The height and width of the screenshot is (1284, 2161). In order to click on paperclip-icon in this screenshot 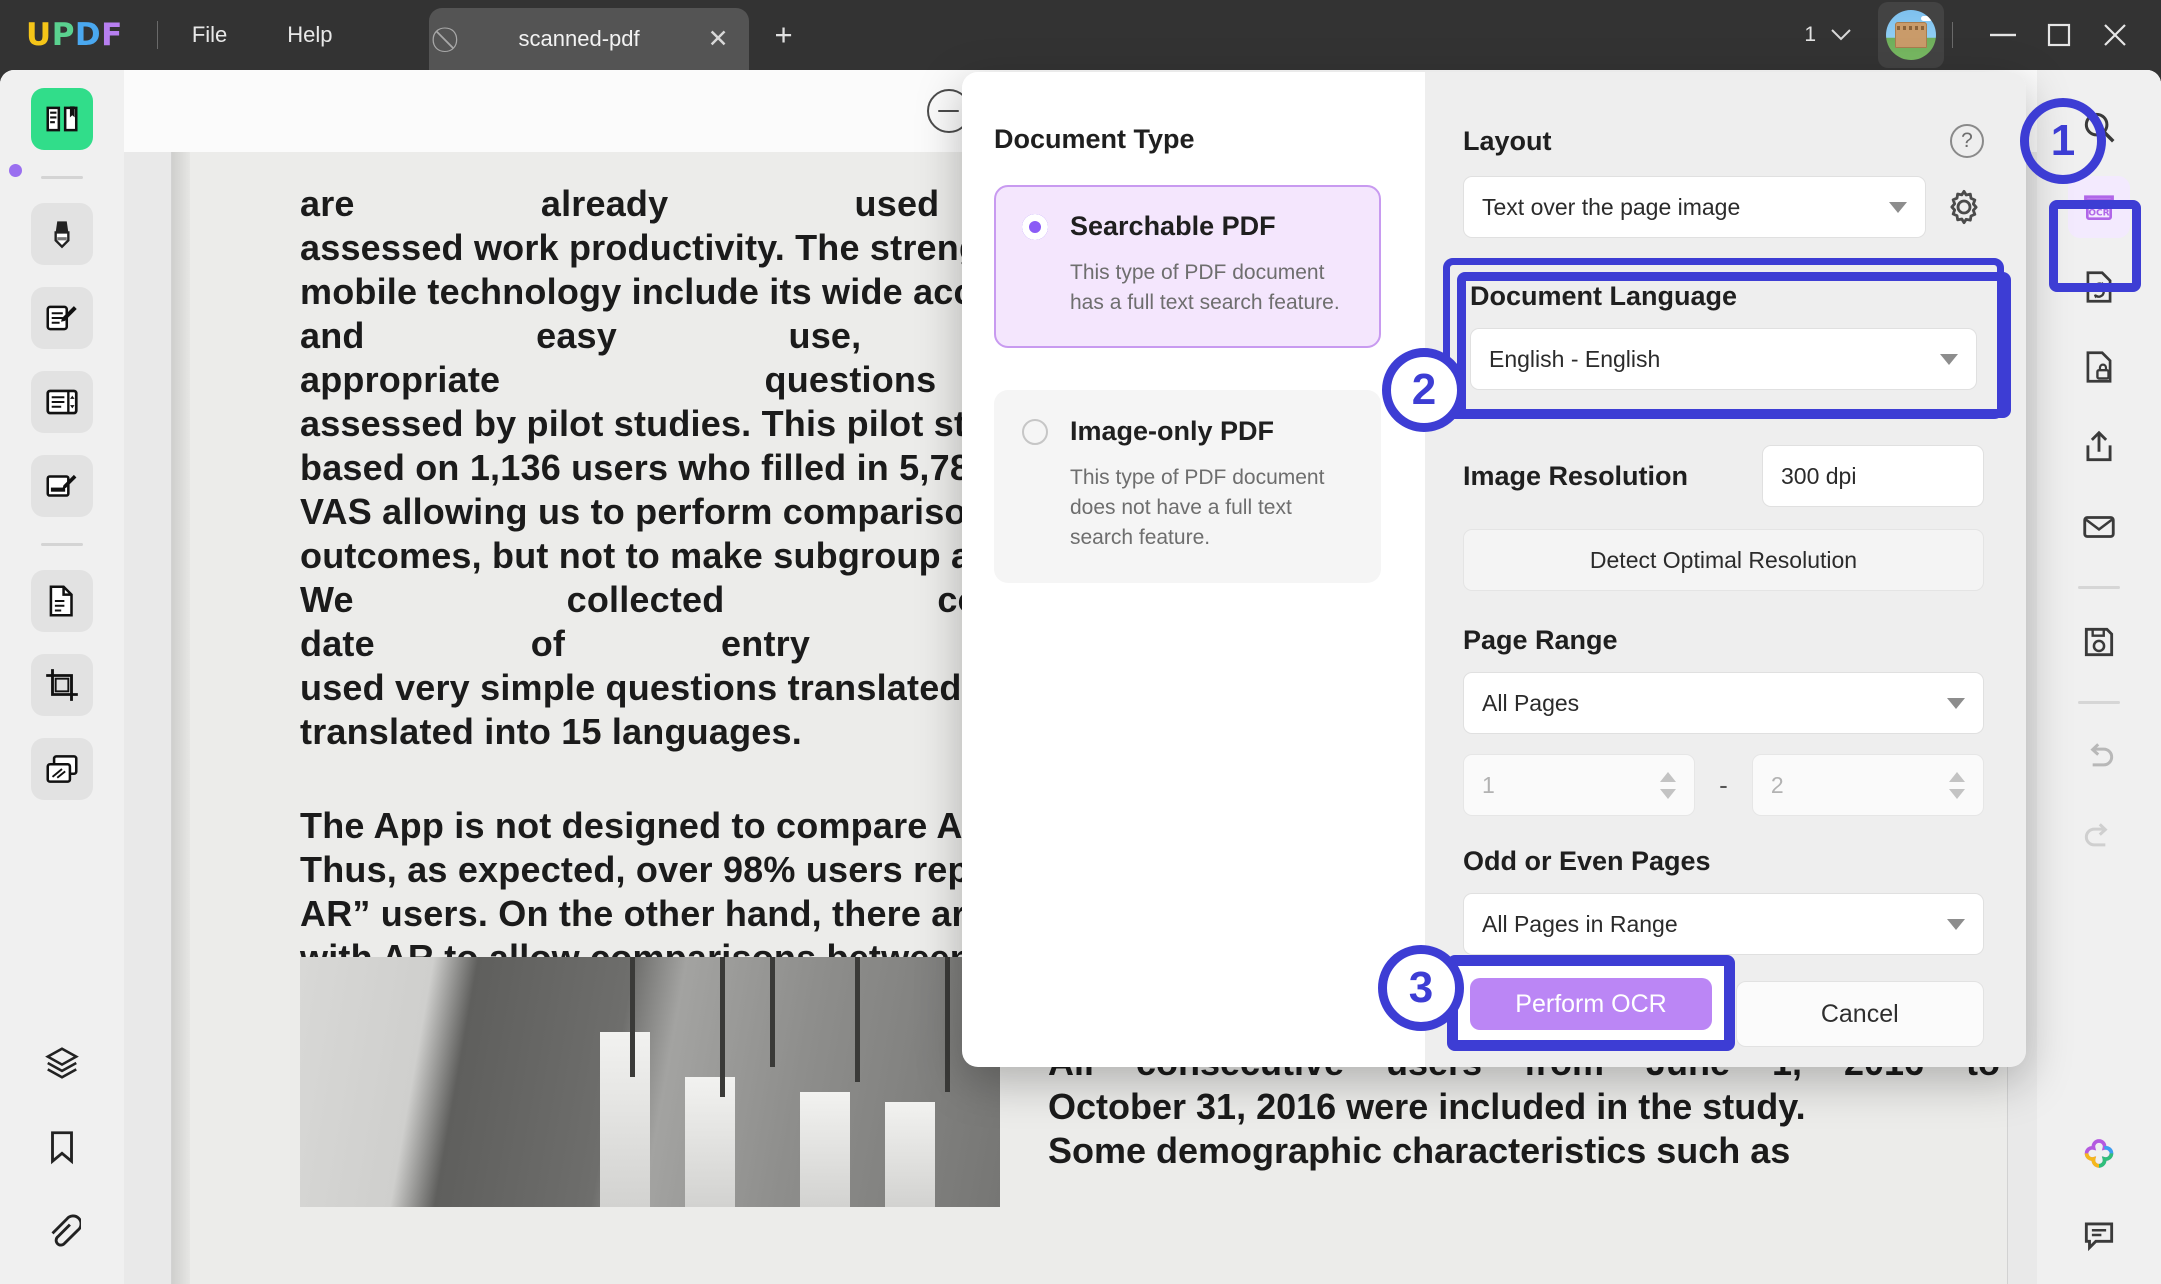, I will do `click(66, 1230)`.